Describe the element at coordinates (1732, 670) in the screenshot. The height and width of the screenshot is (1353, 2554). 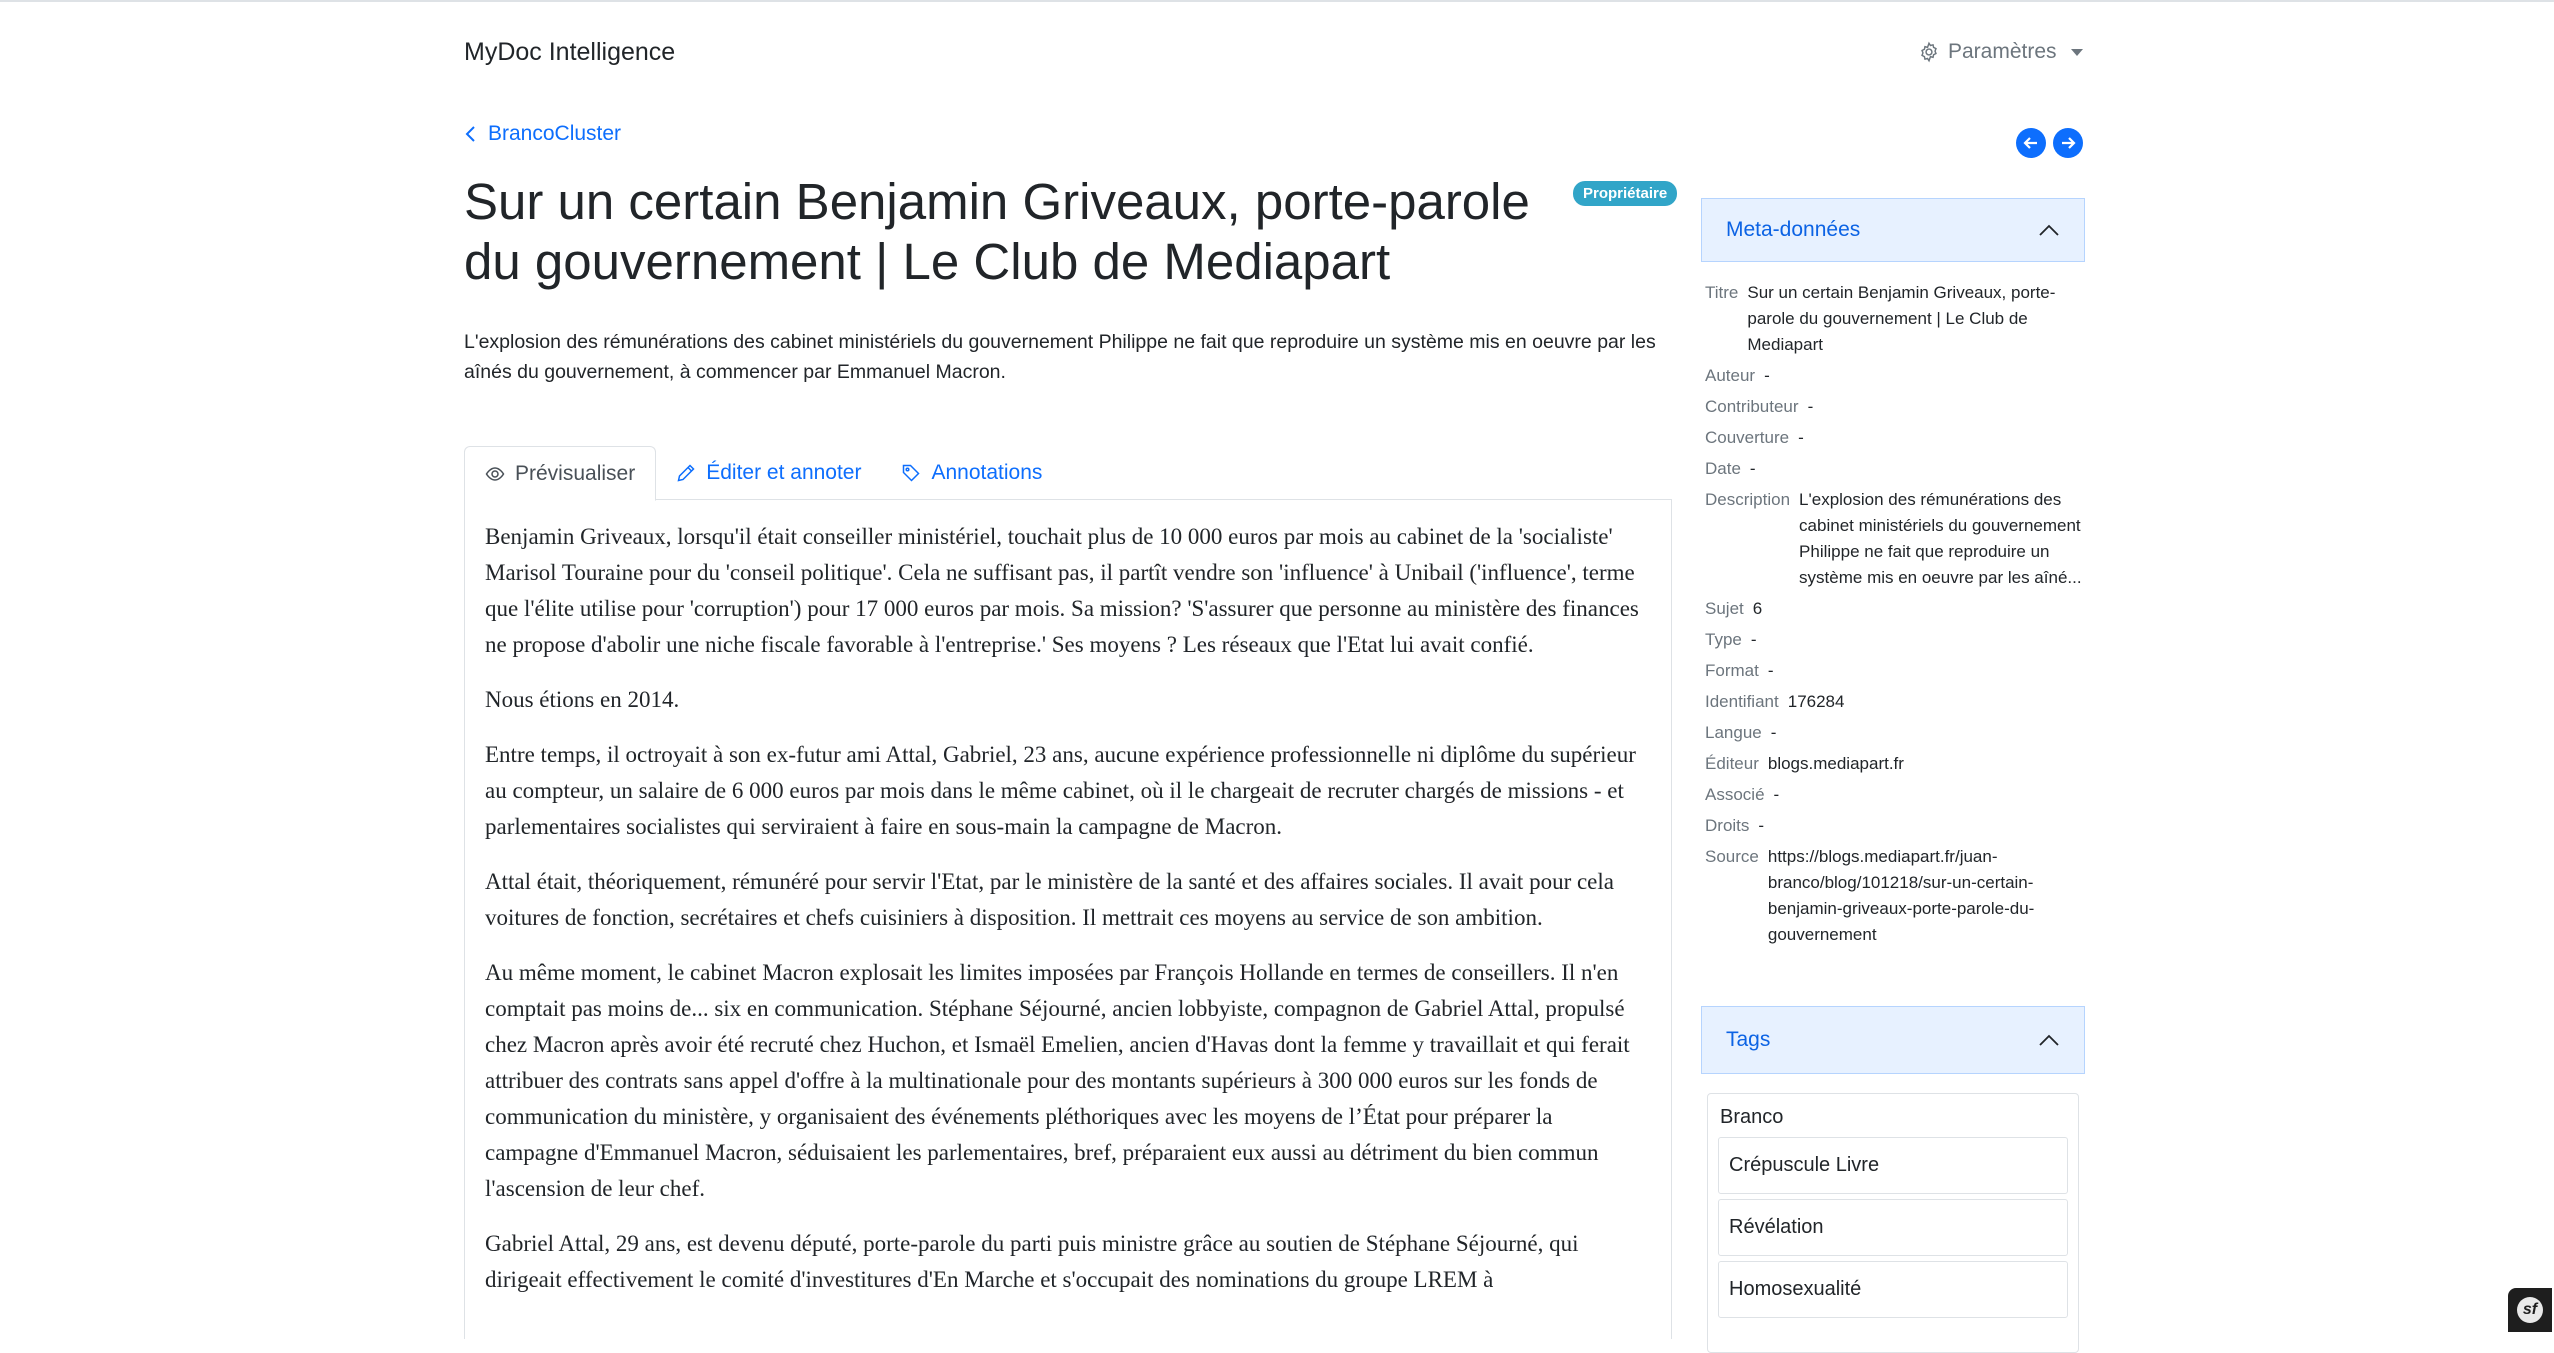
I see `meta-key: Format` at that location.